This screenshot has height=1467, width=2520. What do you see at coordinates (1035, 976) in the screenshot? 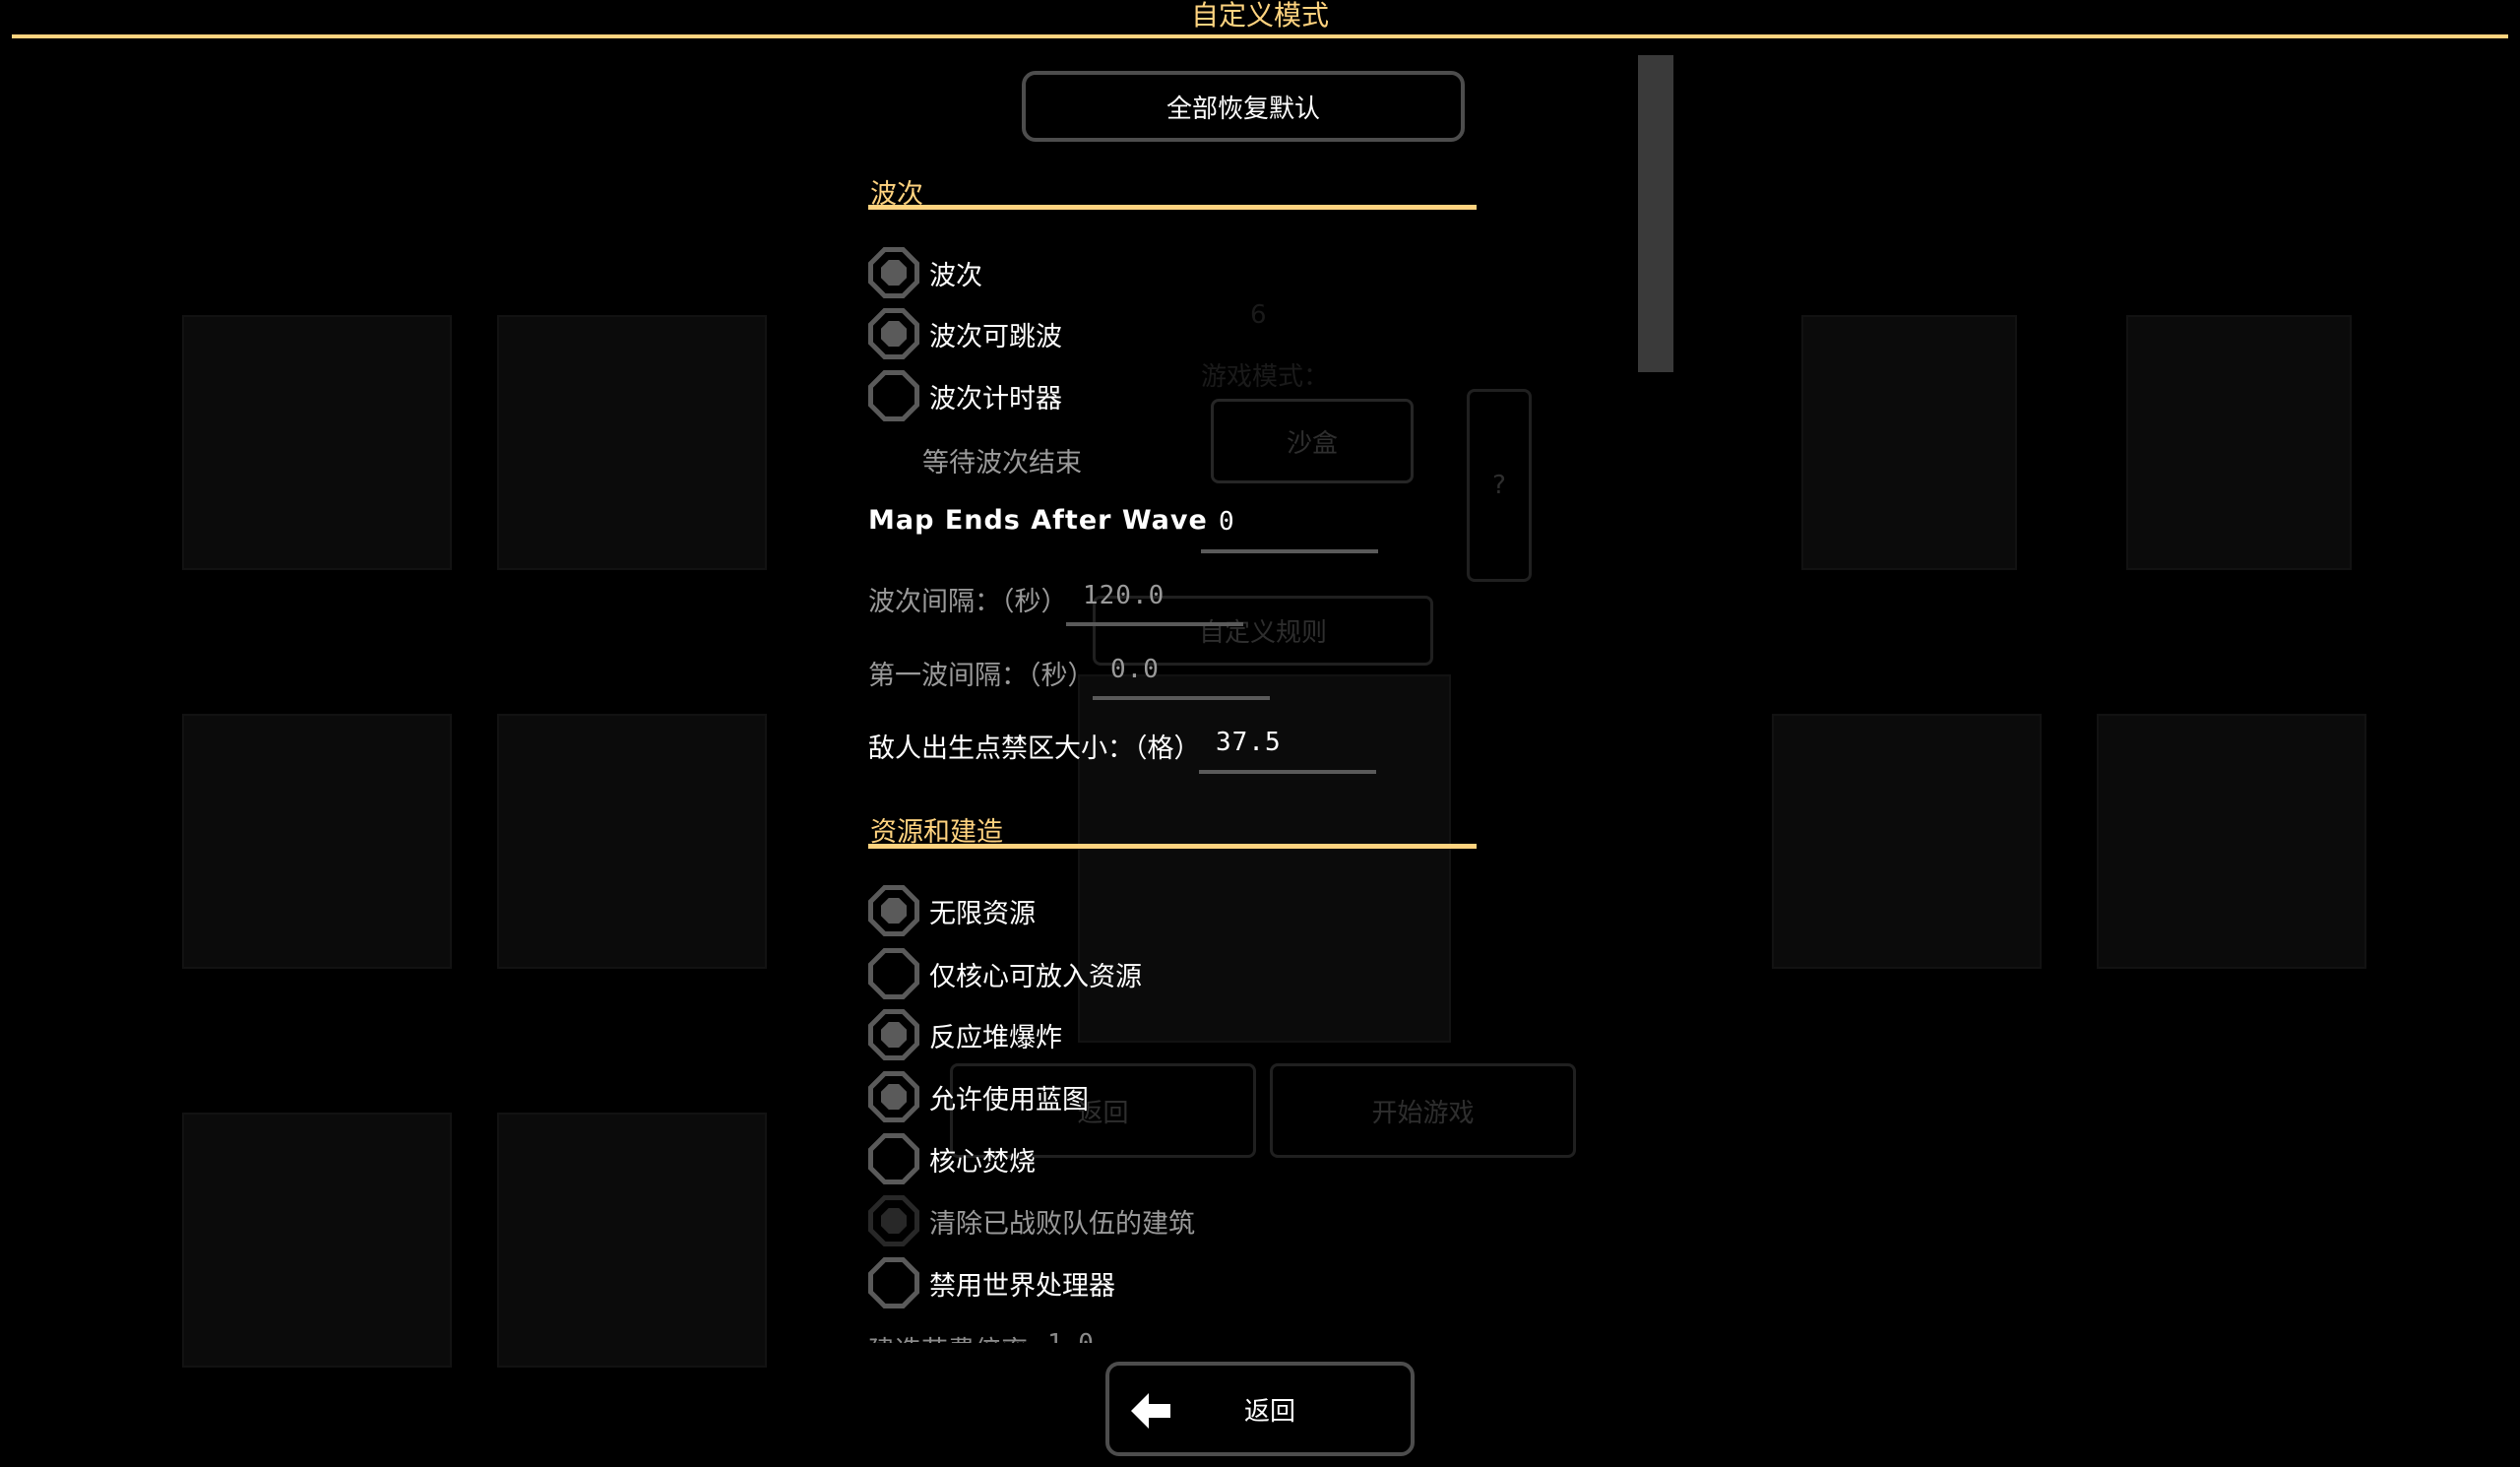
I see `check-label: 仅核心可放入资源` at bounding box center [1035, 976].